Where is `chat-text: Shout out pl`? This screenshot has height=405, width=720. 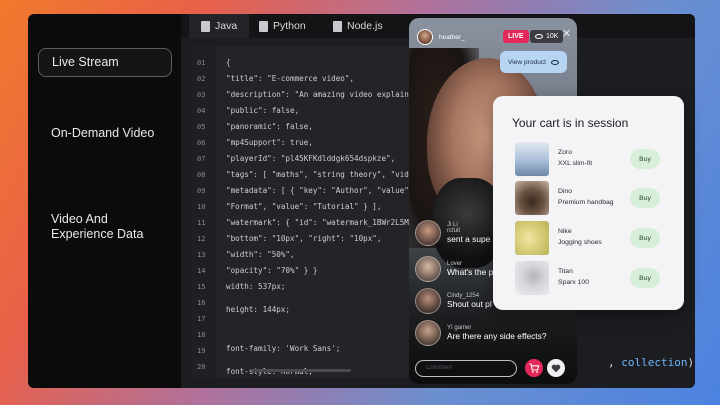
chat-text: Shout out pl is located at coordinates (469, 304).